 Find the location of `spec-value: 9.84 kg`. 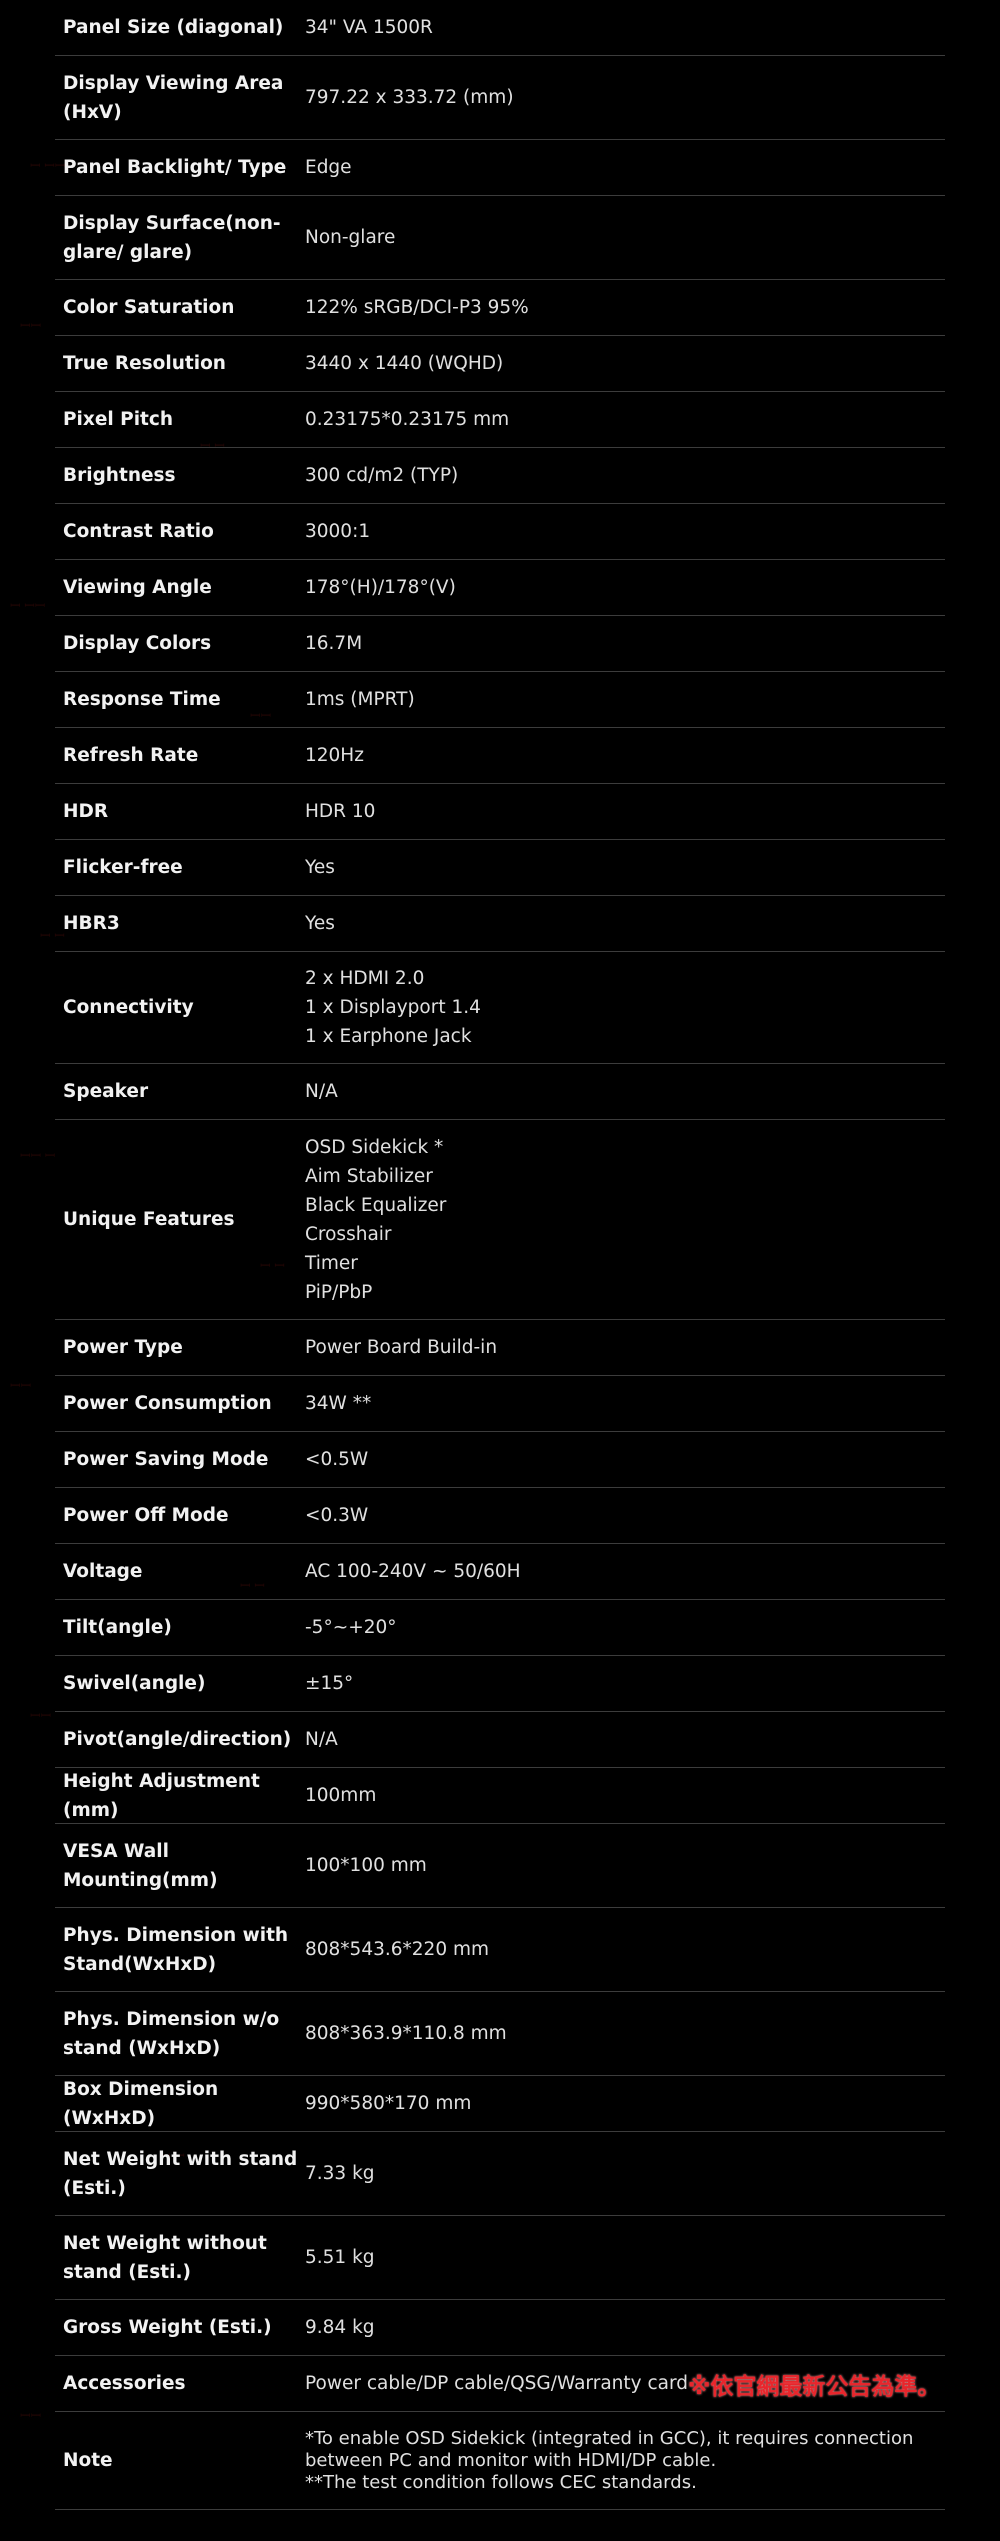

spec-value: 9.84 kg is located at coordinates (625, 2327).